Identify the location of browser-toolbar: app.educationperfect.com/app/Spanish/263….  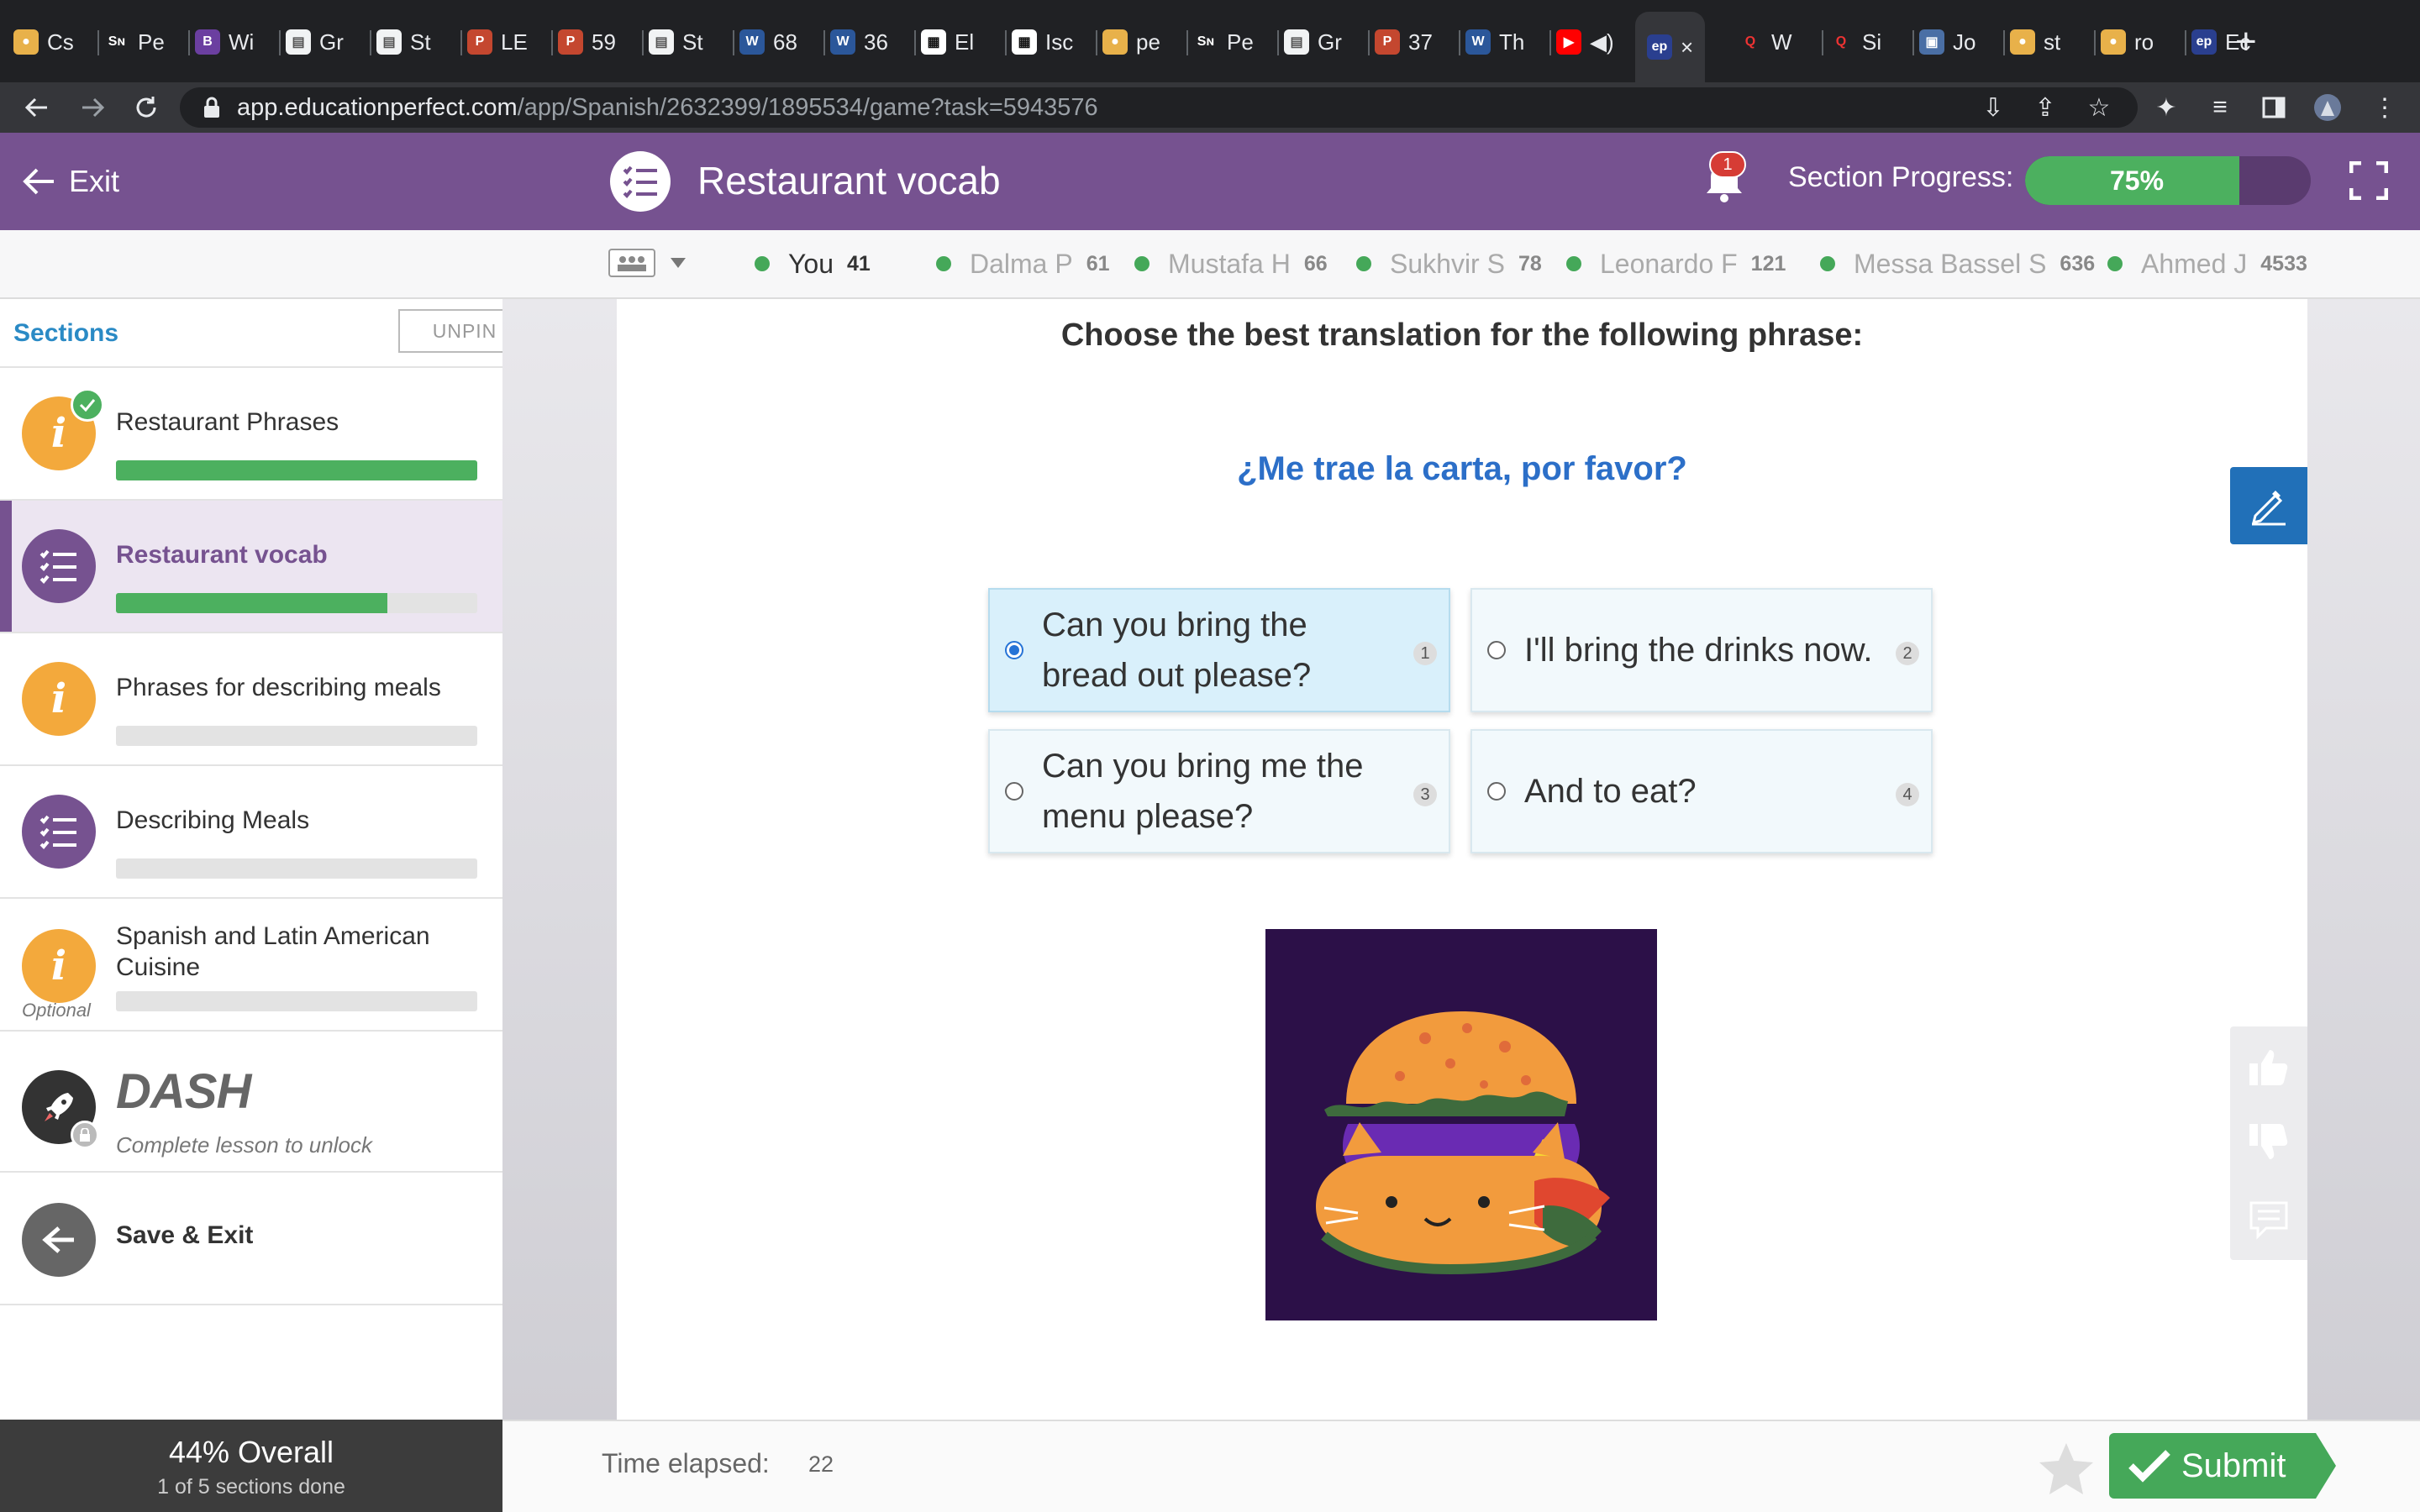
(1210, 107).